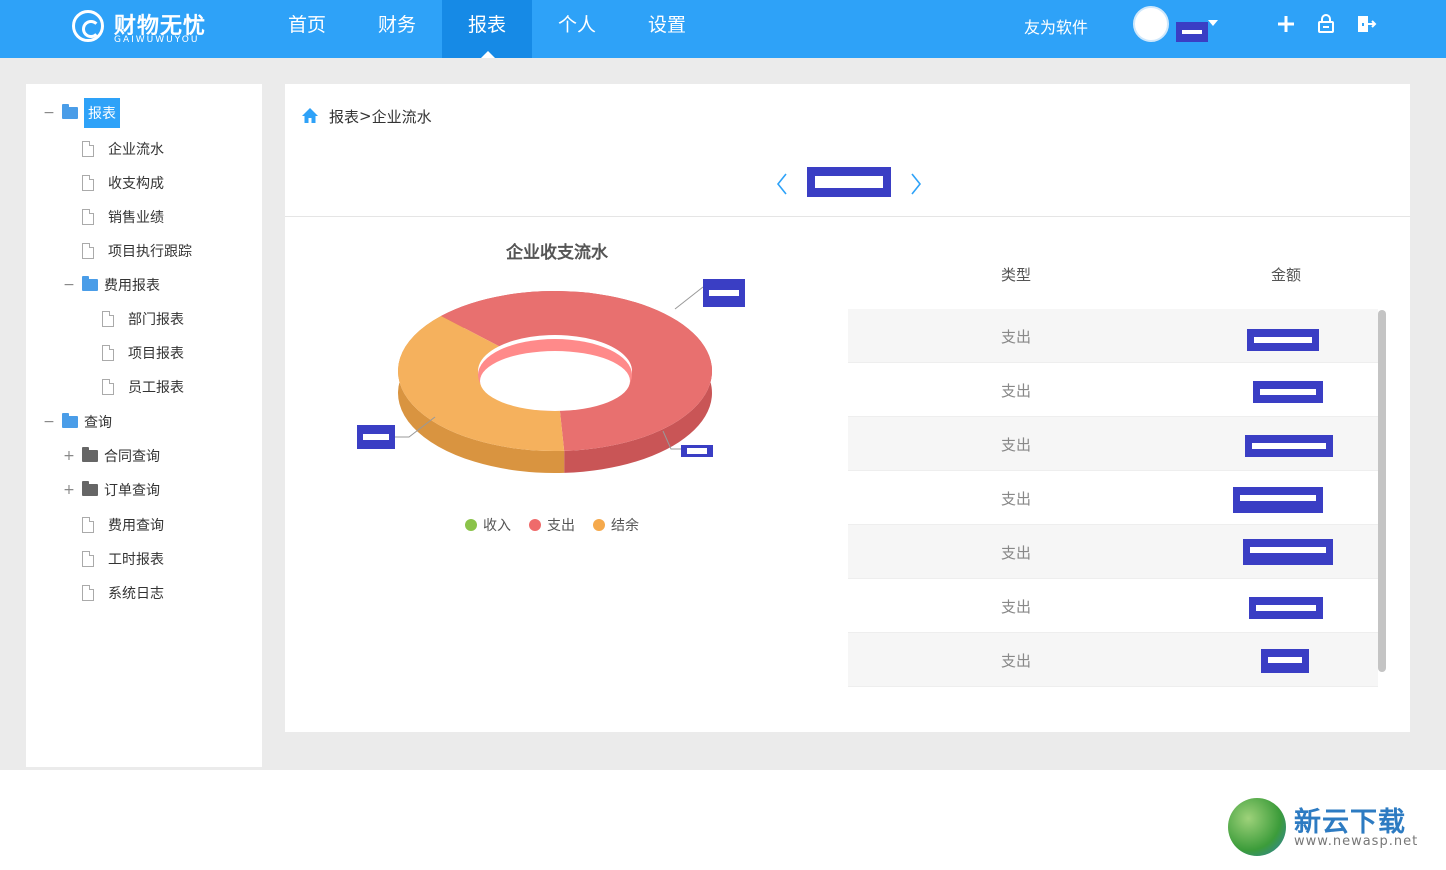 This screenshot has height=870, width=1446. What do you see at coordinates (1213, 23) in the screenshot?
I see `chevron-down-icon` at bounding box center [1213, 23].